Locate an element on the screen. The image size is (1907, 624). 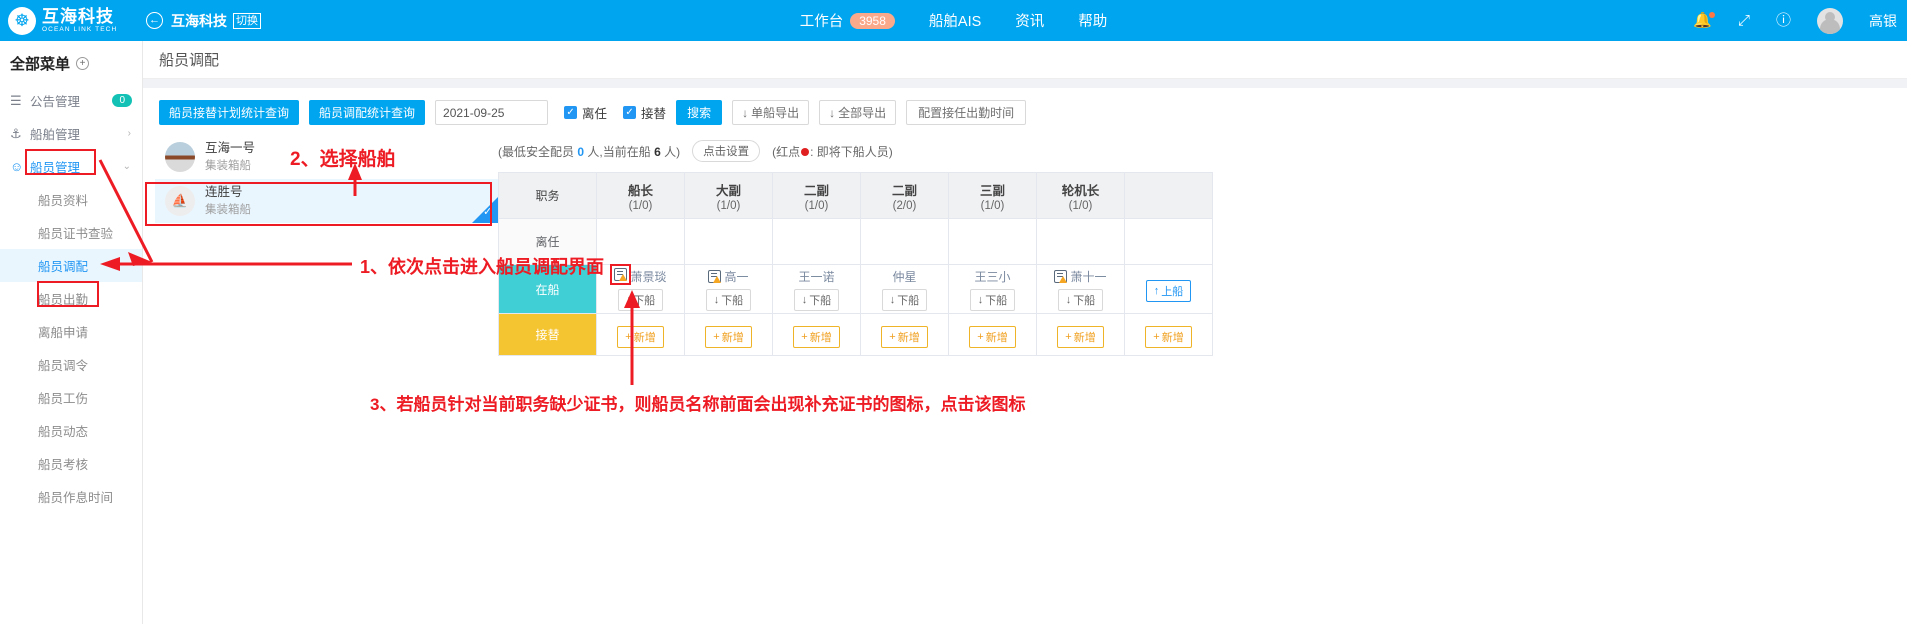
table-note-row: (最低安全配员 0 人,当前在船 6 人) 点击设置 (红点: 即将下船人员) is located at coordinates (1195, 153).